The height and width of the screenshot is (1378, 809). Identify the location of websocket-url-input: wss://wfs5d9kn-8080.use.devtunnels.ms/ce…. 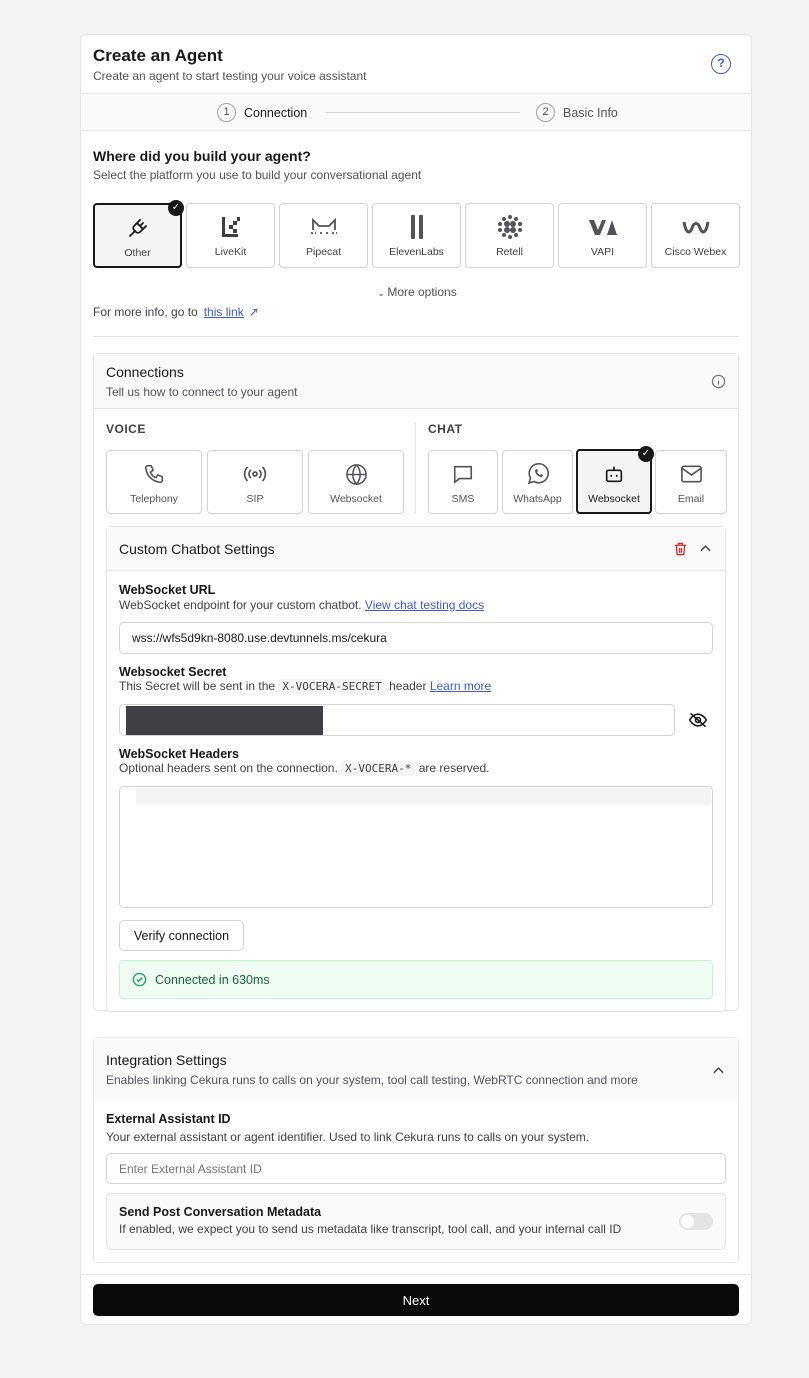
(416, 638).